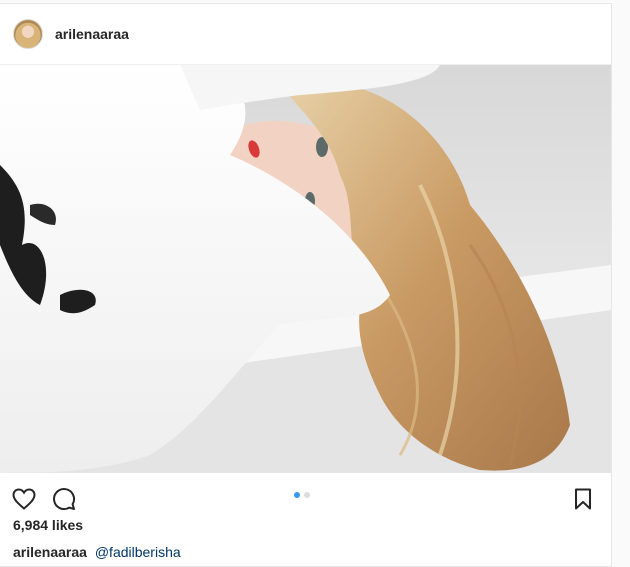  What do you see at coordinates (28, 34) in the screenshot?
I see `avatar` at bounding box center [28, 34].